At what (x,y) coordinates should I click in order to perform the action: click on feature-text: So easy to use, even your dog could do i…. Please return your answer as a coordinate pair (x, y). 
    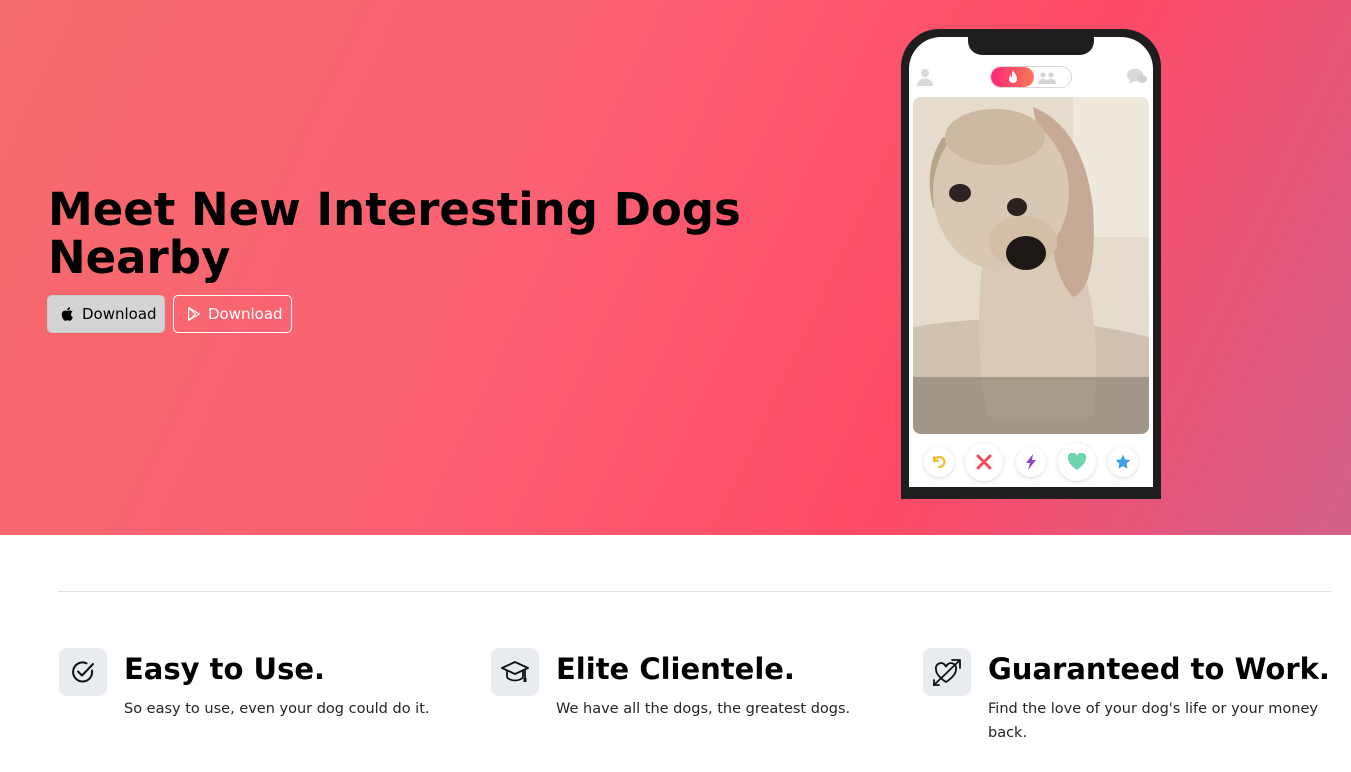
    Looking at the image, I should click on (277, 709).